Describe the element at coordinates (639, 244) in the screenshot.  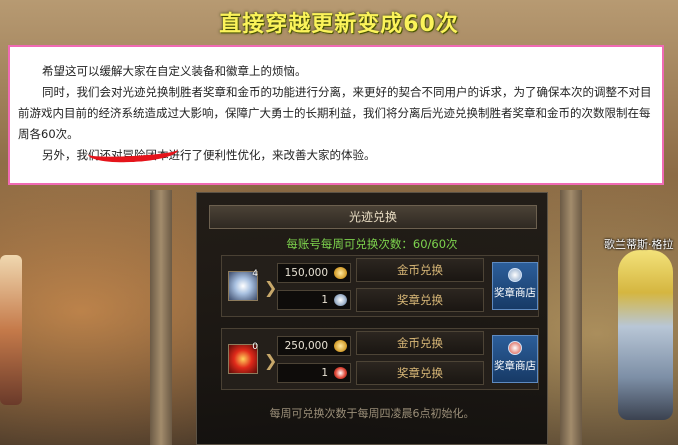
I see `npc-name-label: 歌兰蒂斯·格拉` at that location.